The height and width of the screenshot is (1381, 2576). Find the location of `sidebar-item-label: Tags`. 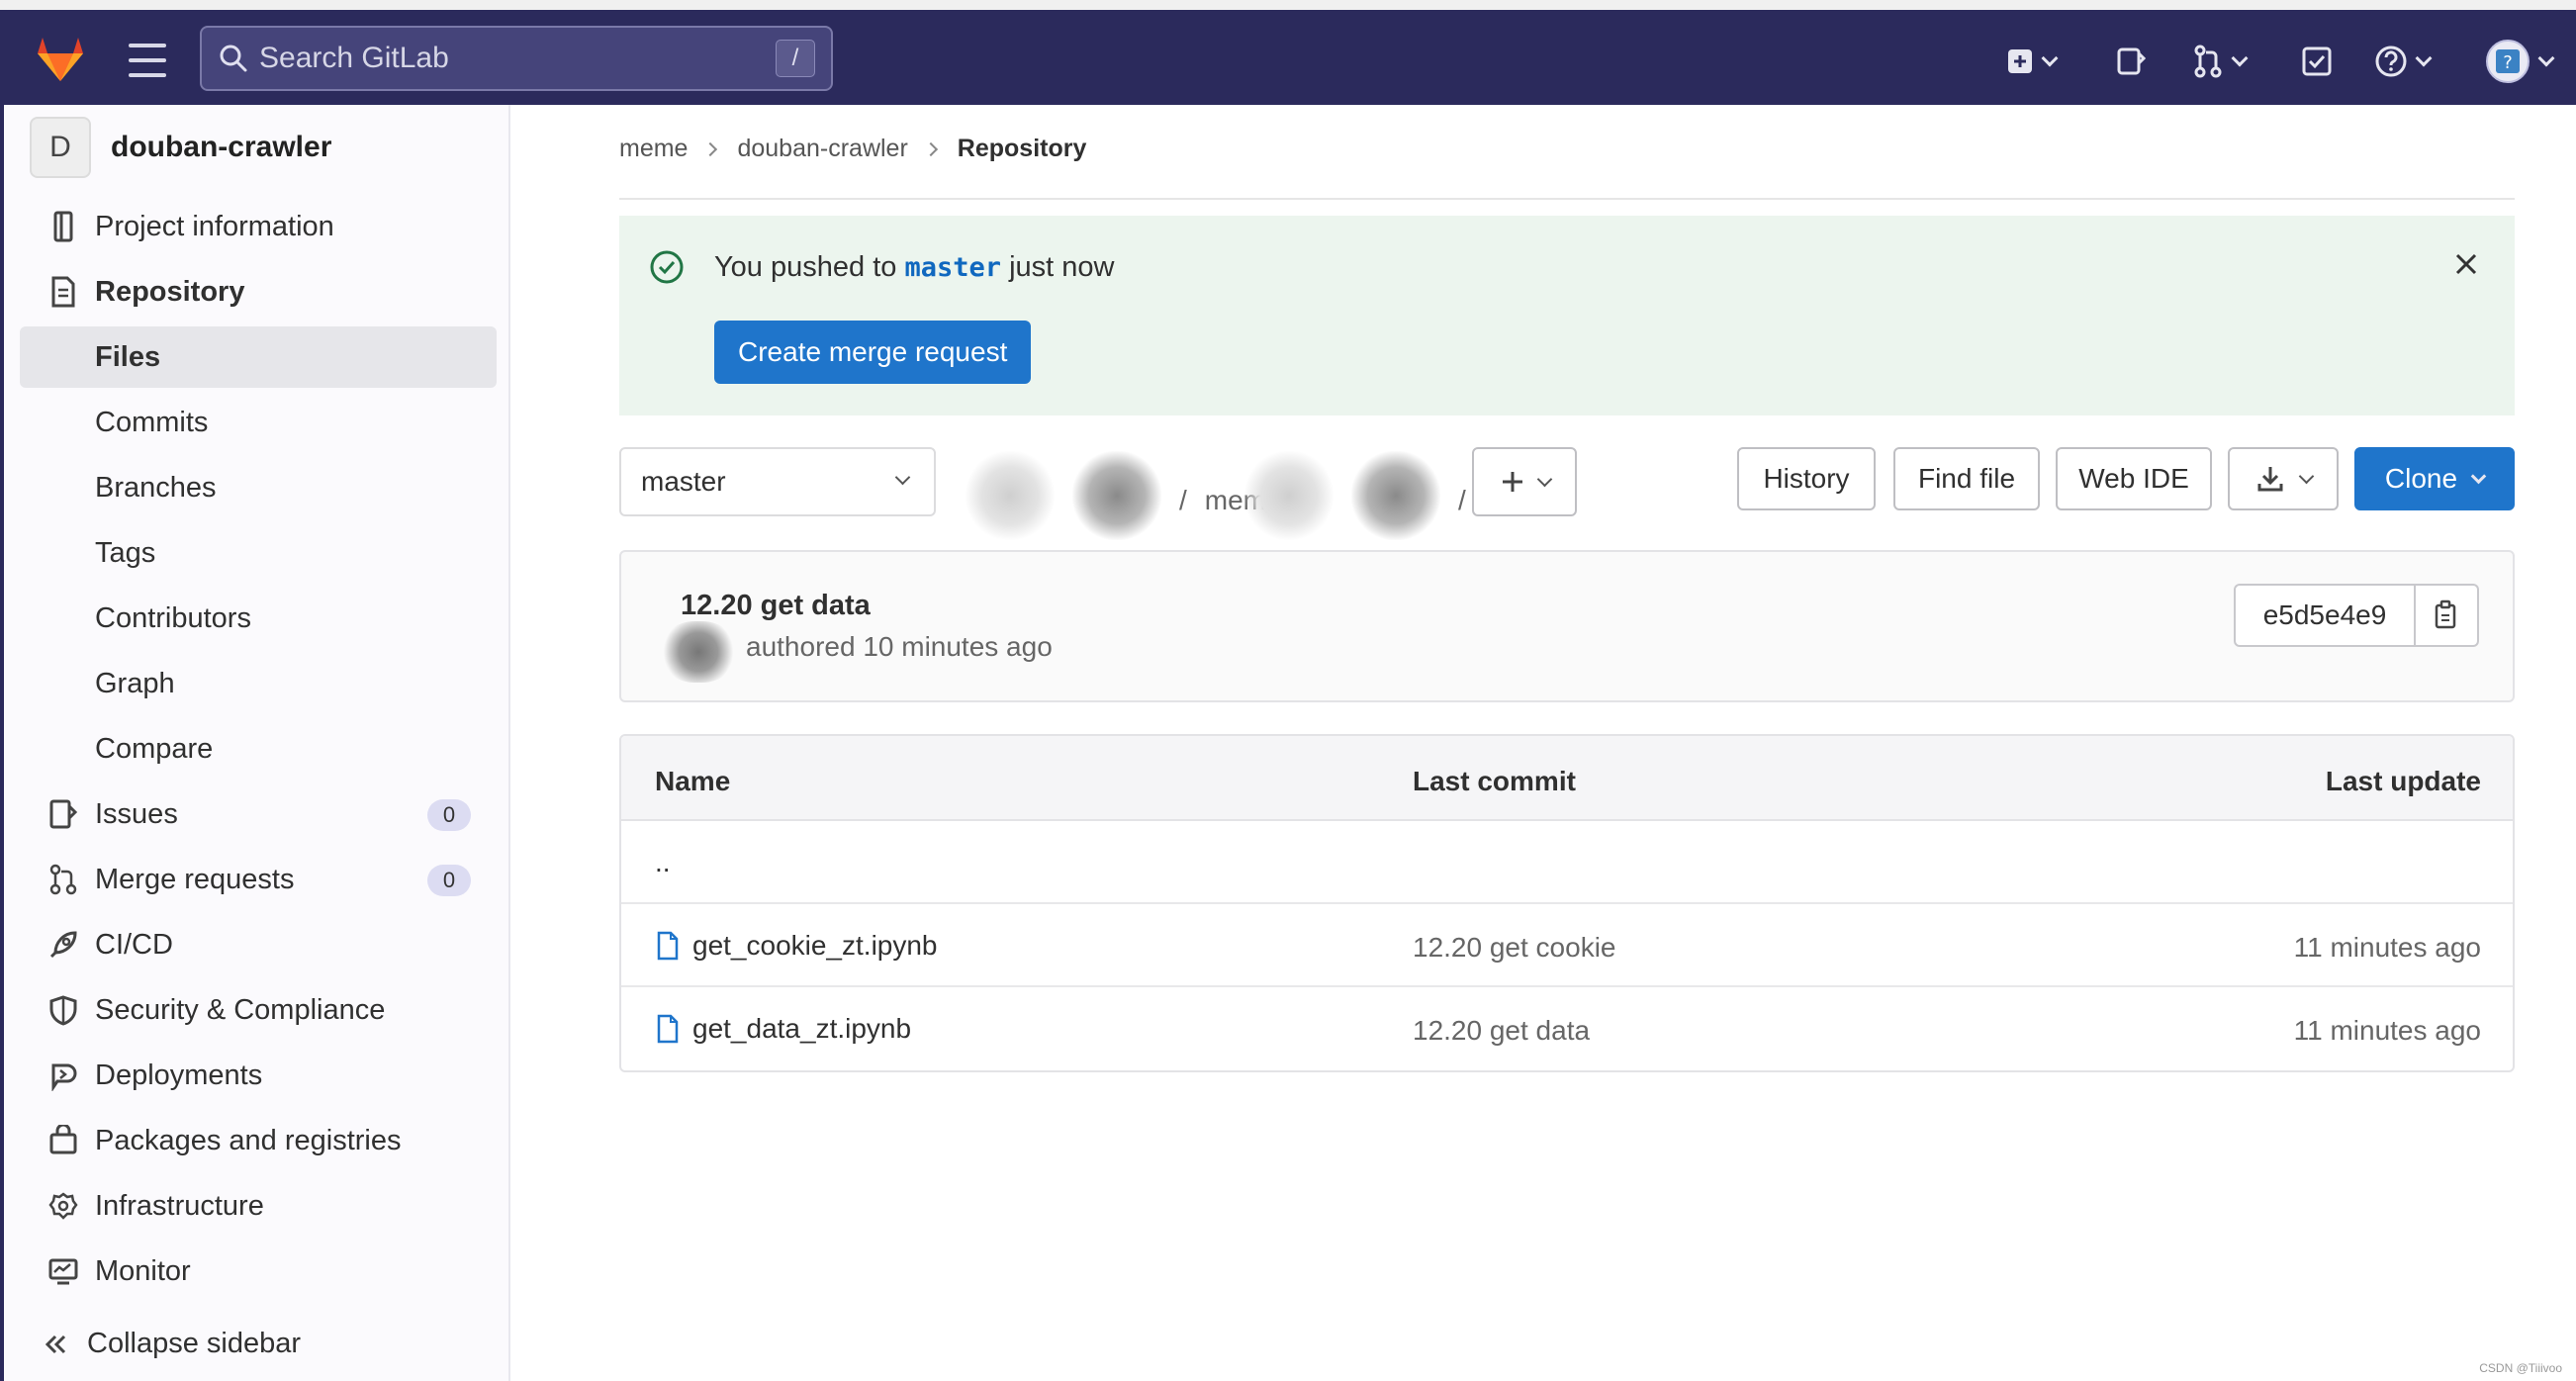

sidebar-item-label: Tags is located at coordinates (125, 552).